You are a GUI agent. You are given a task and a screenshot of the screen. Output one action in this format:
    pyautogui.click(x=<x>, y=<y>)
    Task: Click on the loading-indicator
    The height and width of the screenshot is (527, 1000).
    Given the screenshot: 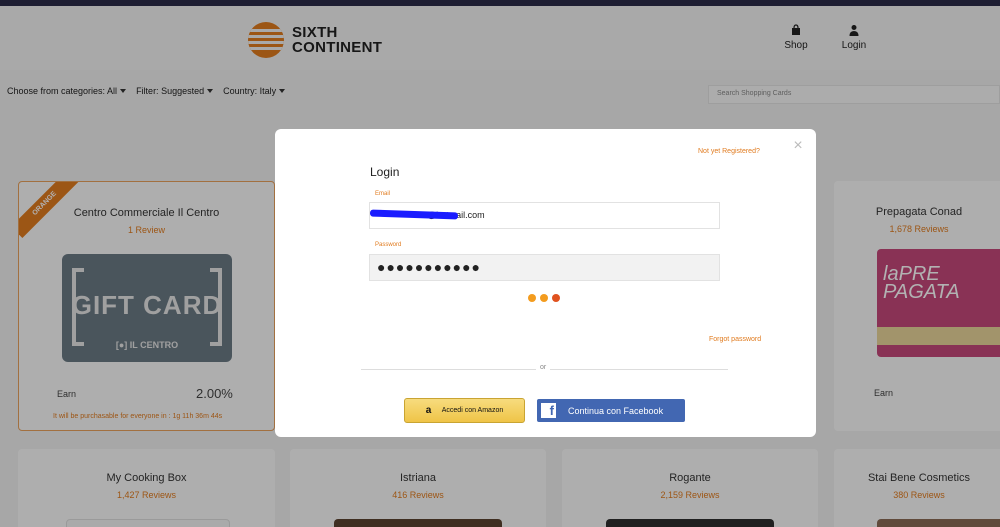 What is the action you would take?
    pyautogui.click(x=544, y=298)
    